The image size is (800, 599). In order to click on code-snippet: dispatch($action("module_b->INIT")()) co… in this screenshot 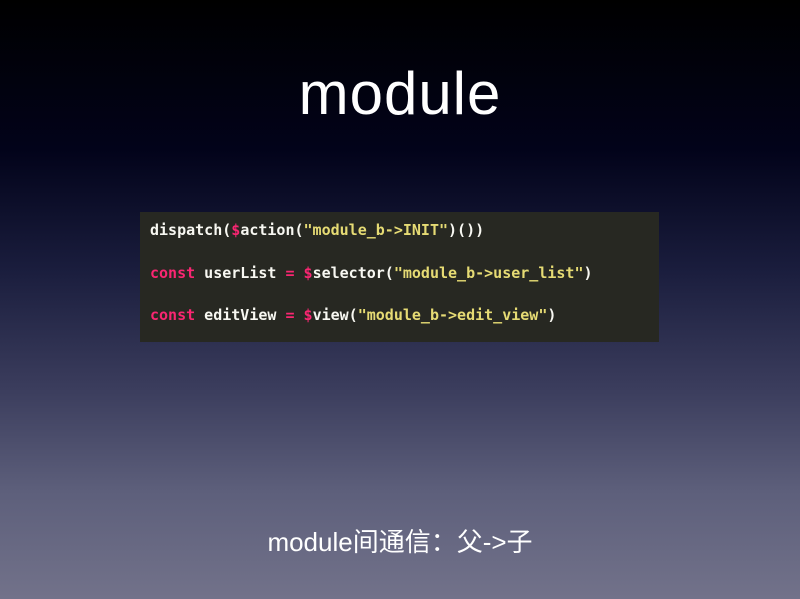, I will do `click(399, 277)`.